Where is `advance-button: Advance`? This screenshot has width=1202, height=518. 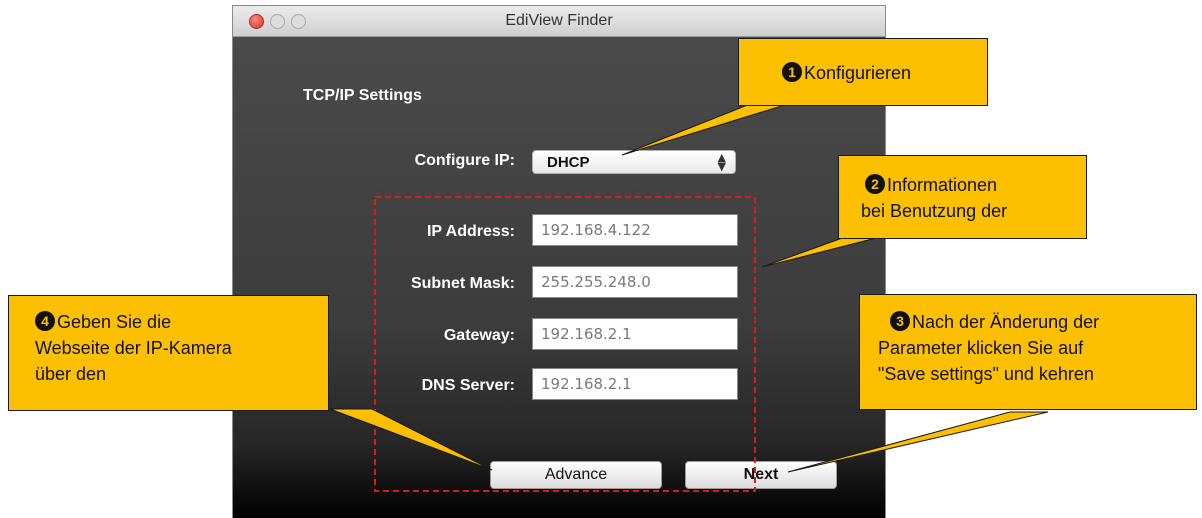 advance-button: Advance is located at coordinates (576, 475).